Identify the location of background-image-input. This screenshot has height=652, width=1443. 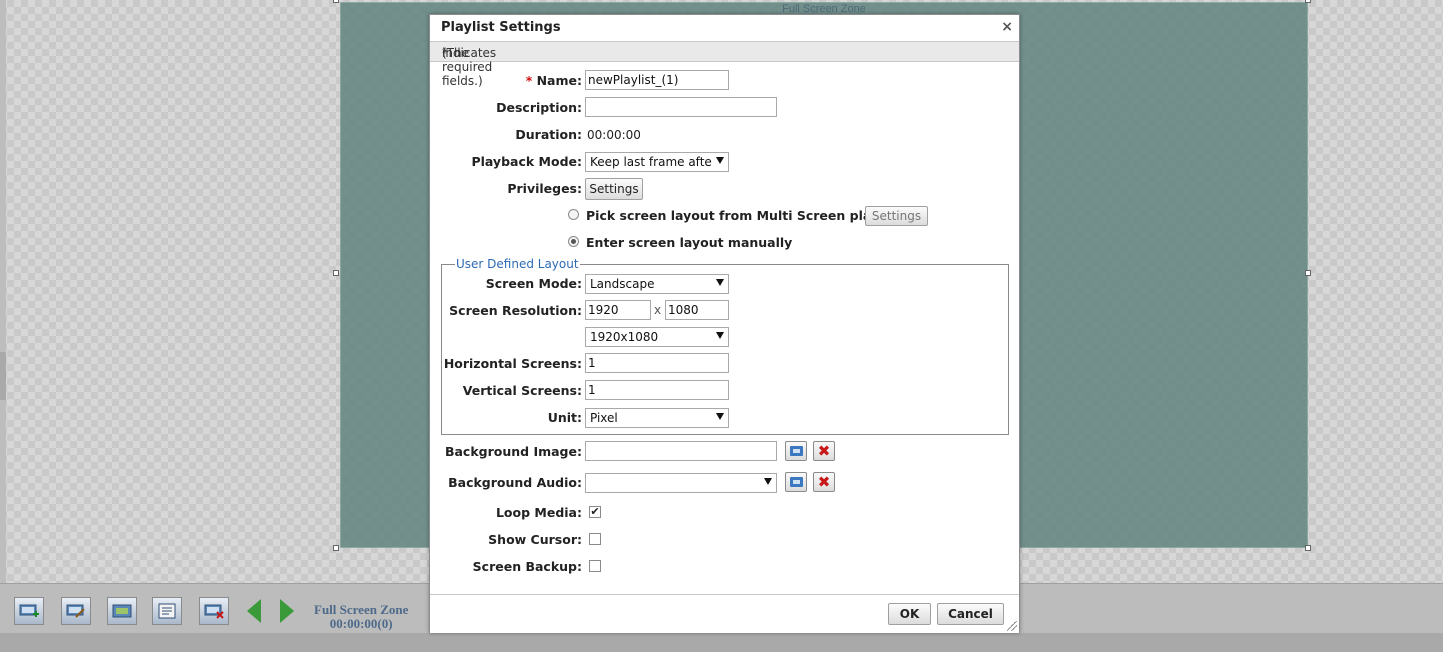
(681, 451).